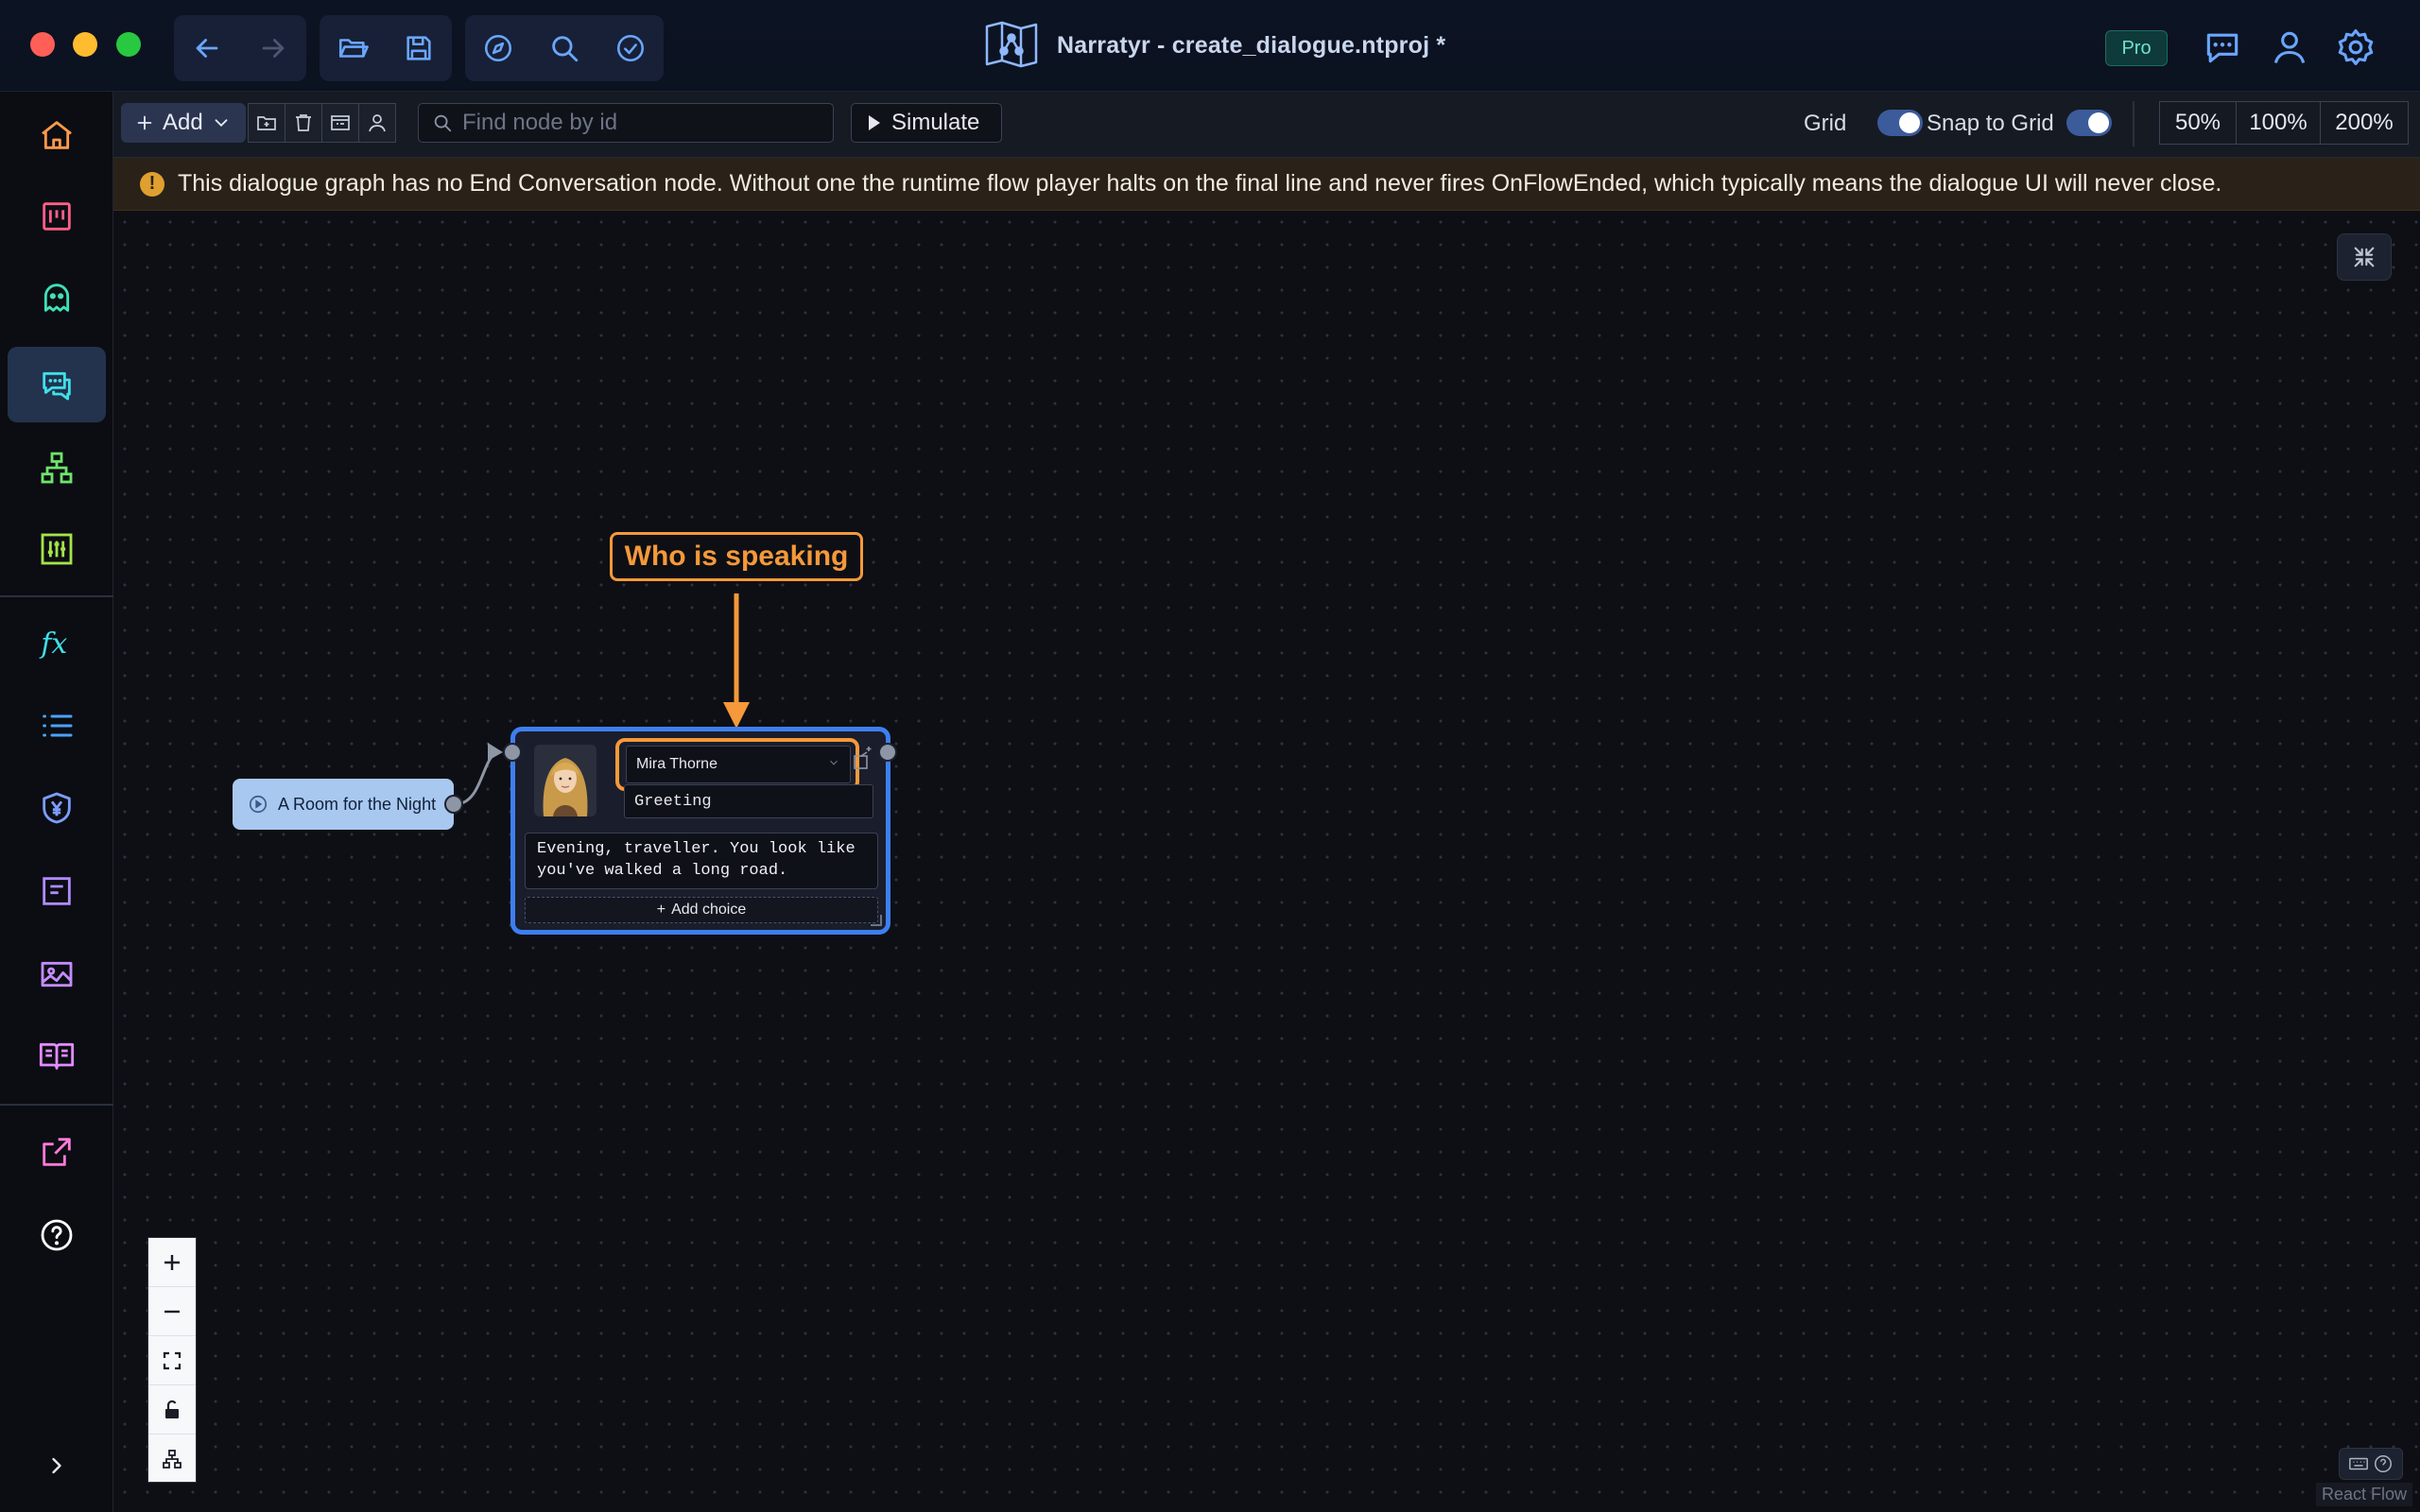 The height and width of the screenshot is (1512, 2420). I want to click on sidebar-expand-button, so click(57, 1466).